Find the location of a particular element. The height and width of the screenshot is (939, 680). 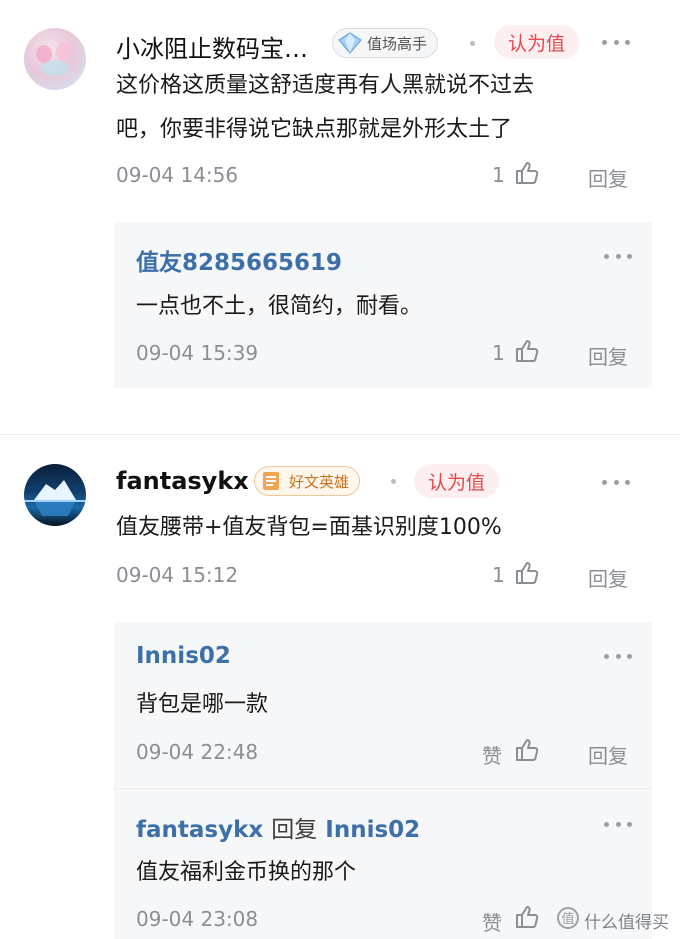

watermark-text: 什么值得买 is located at coordinates (626, 922).